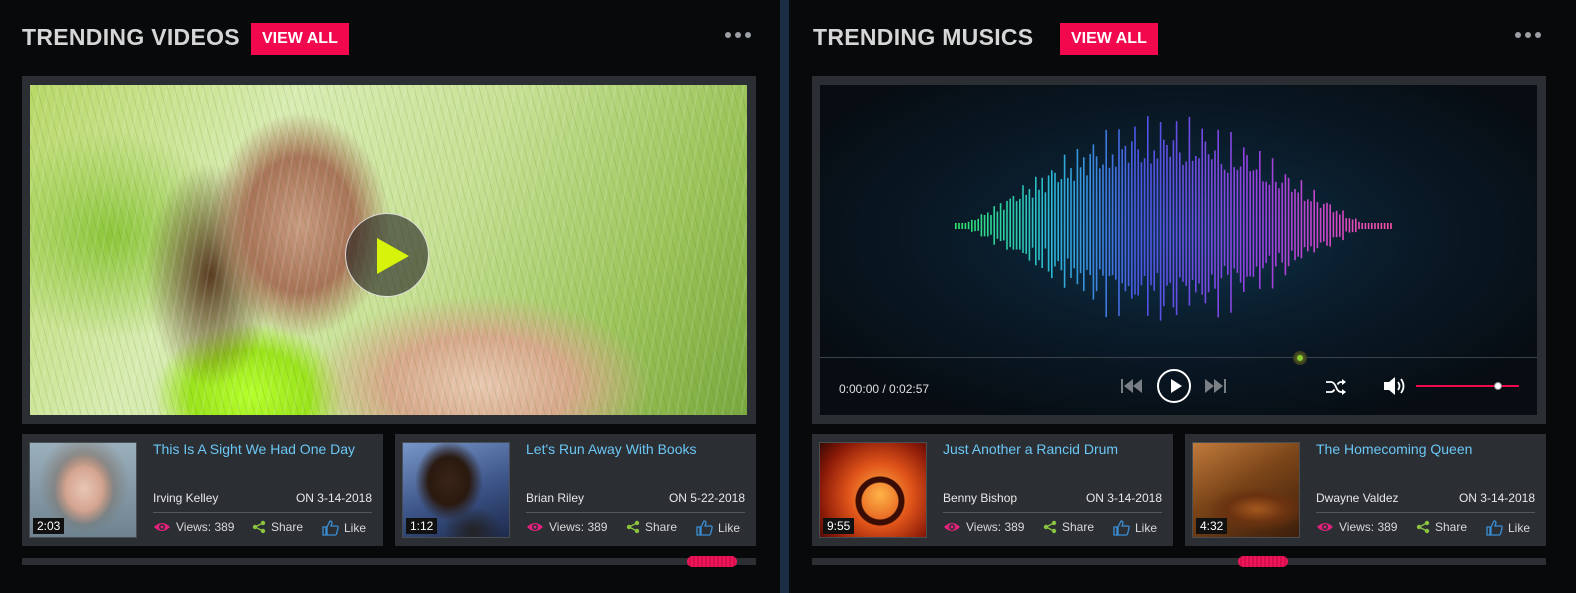 The height and width of the screenshot is (593, 1576). Describe the element at coordinates (300, 39) in the screenshot. I see `videos-view-all-button: VIEW ALL` at that location.